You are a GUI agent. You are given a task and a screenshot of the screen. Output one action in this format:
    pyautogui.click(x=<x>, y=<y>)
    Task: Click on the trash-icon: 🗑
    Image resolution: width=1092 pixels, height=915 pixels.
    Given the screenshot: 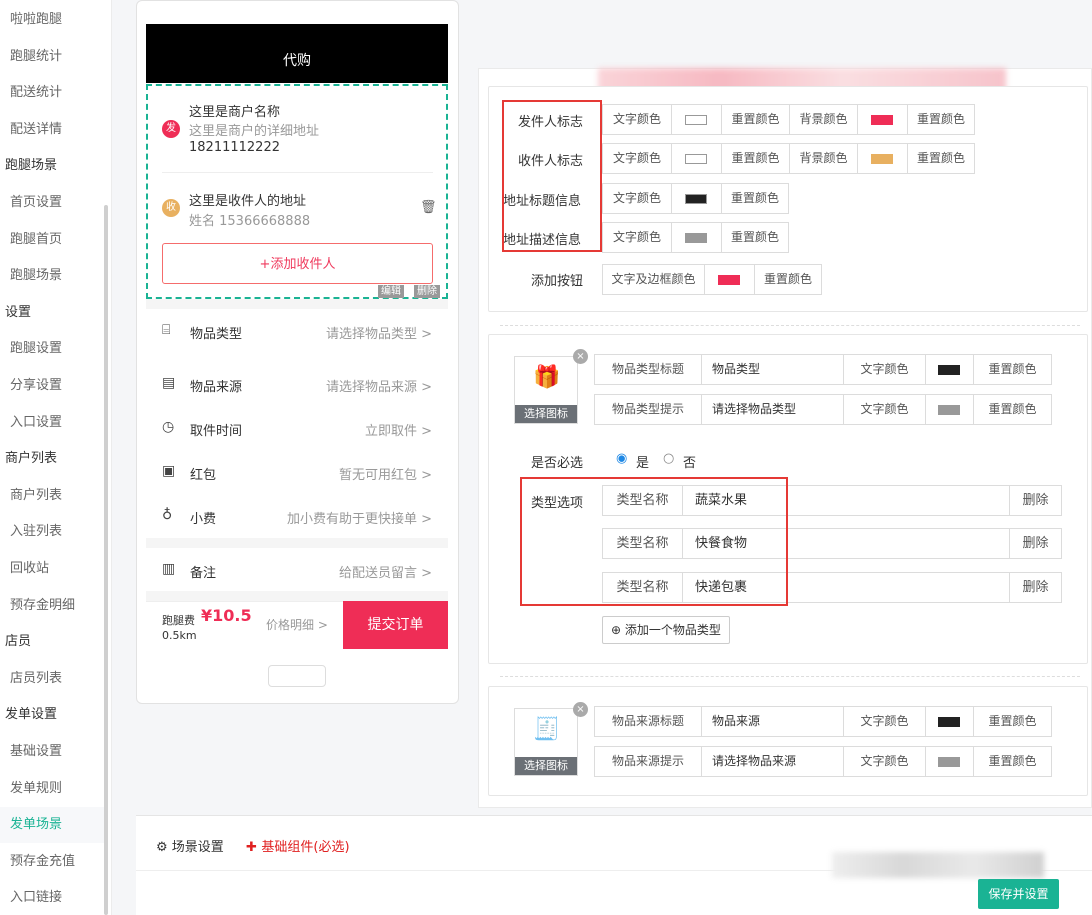 What is the action you would take?
    pyautogui.click(x=428, y=207)
    